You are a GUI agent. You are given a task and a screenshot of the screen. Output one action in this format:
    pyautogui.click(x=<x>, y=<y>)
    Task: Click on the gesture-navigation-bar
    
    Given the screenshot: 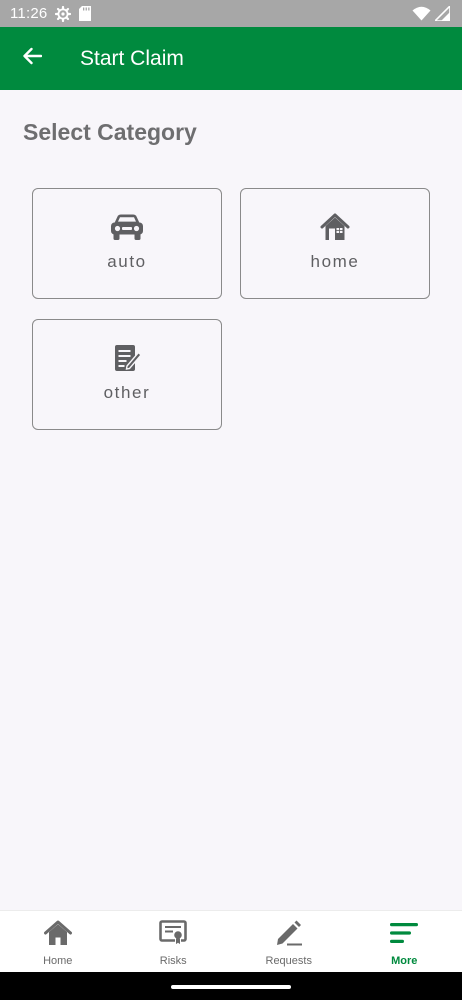 What is the action you would take?
    pyautogui.click(x=231, y=986)
    